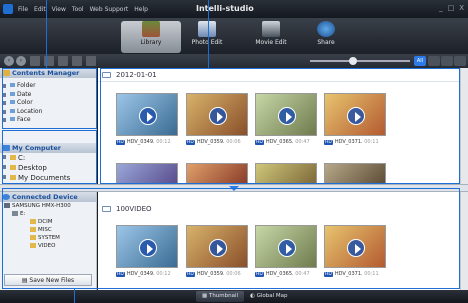 Image resolution: width=468 pixels, height=303 pixels. What do you see at coordinates (48, 197) in the screenshot?
I see `connected-device-header: Connected Device` at bounding box center [48, 197].